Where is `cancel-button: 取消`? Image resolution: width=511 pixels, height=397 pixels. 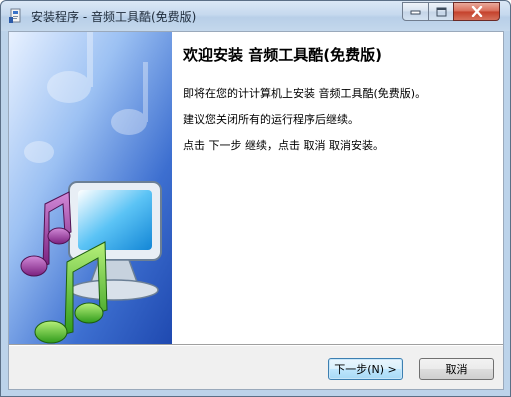
cancel-button: 取消 is located at coordinates (456, 369).